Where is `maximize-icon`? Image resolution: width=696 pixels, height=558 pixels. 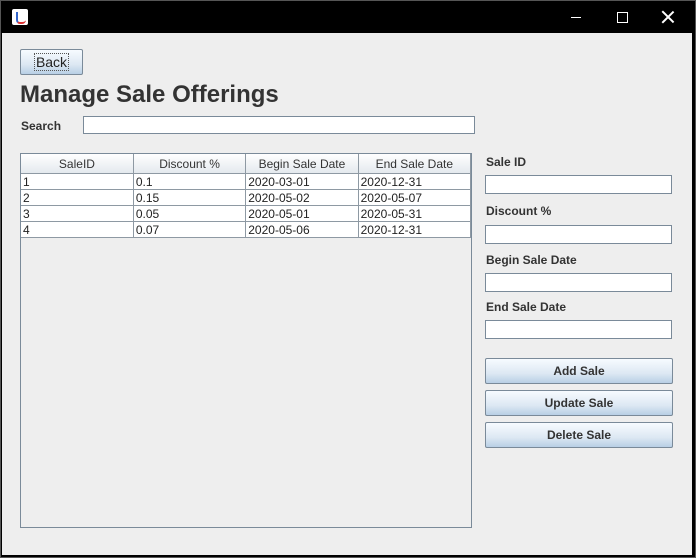 maximize-icon is located at coordinates (622, 17).